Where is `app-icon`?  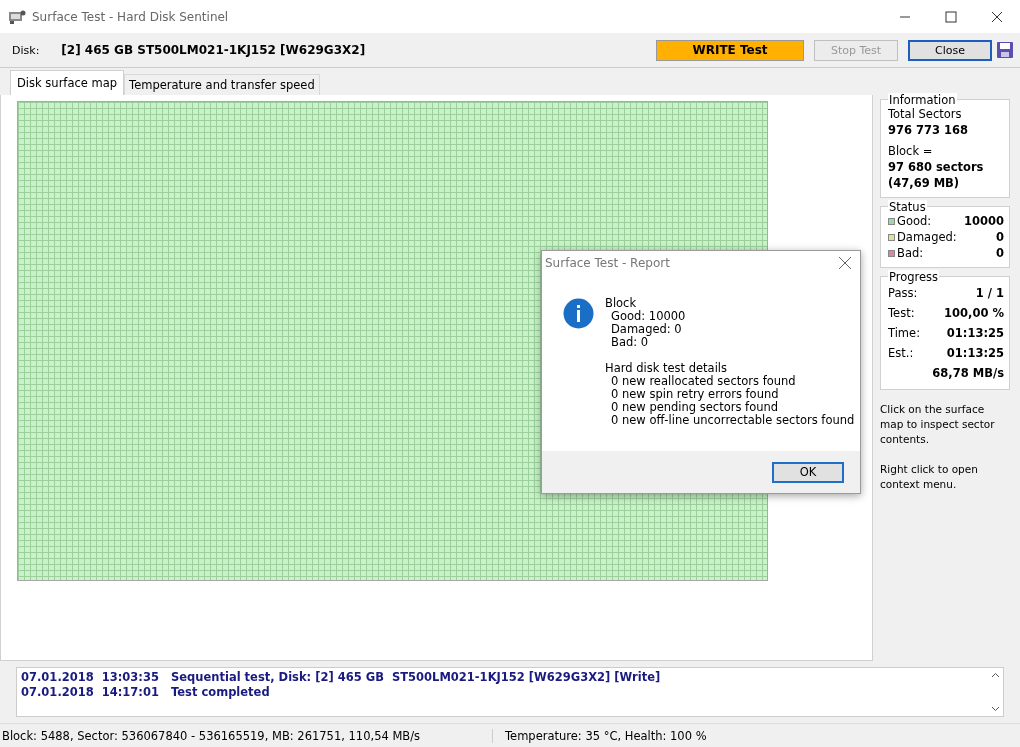
app-icon is located at coordinates (17, 16).